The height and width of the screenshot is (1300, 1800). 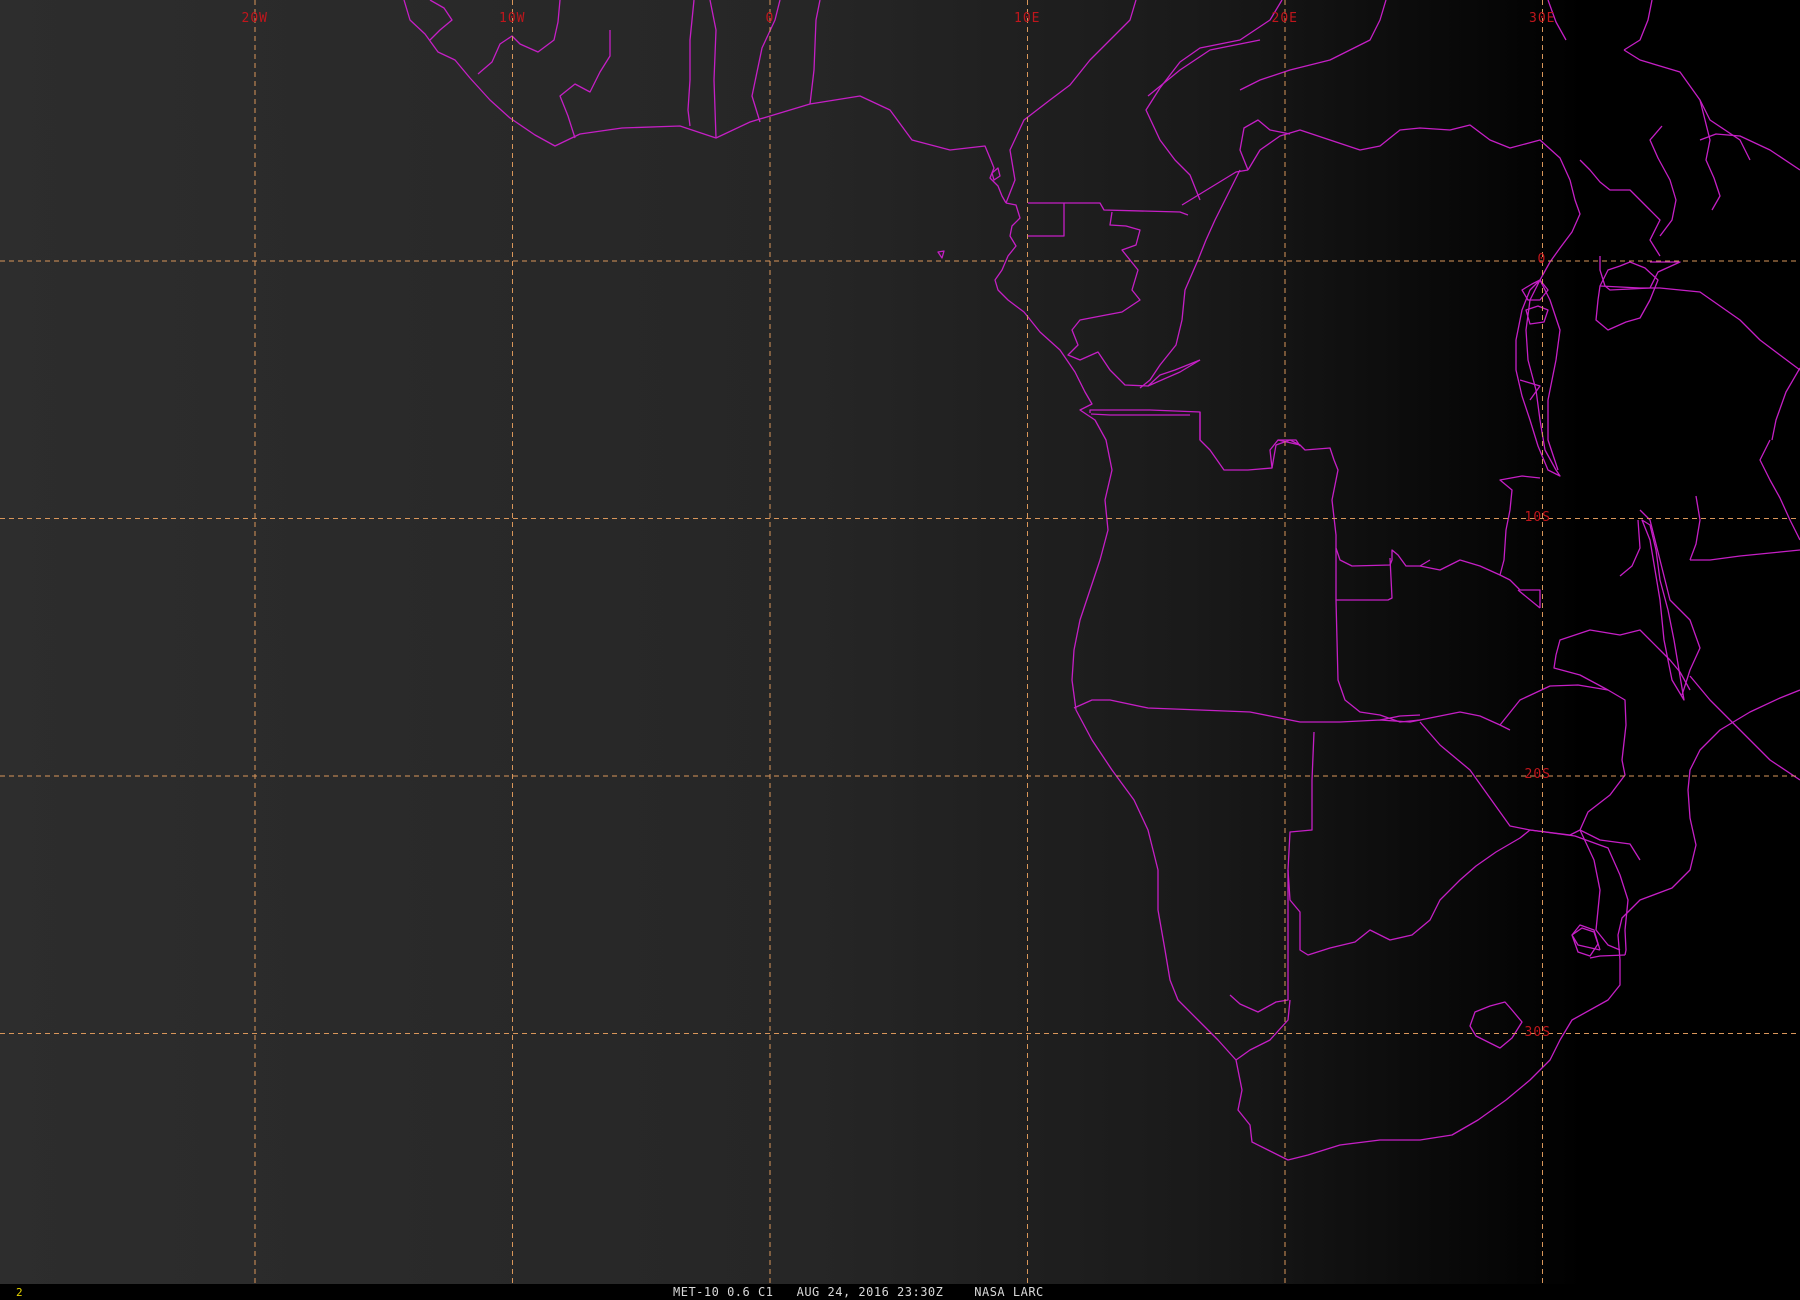 I want to click on longitude-label: 20W, so click(x=254, y=18).